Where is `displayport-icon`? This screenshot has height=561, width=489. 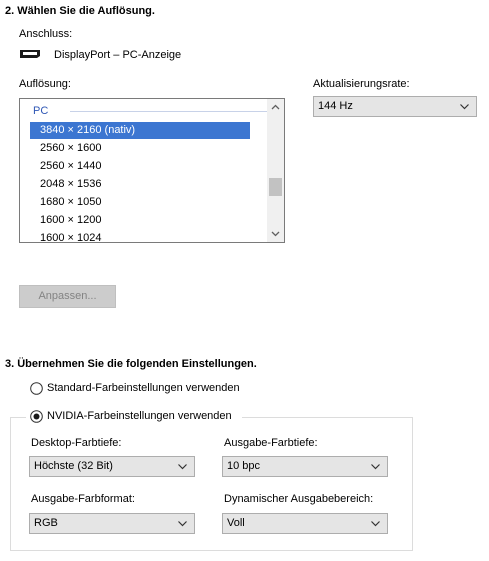 displayport-icon is located at coordinates (30, 54).